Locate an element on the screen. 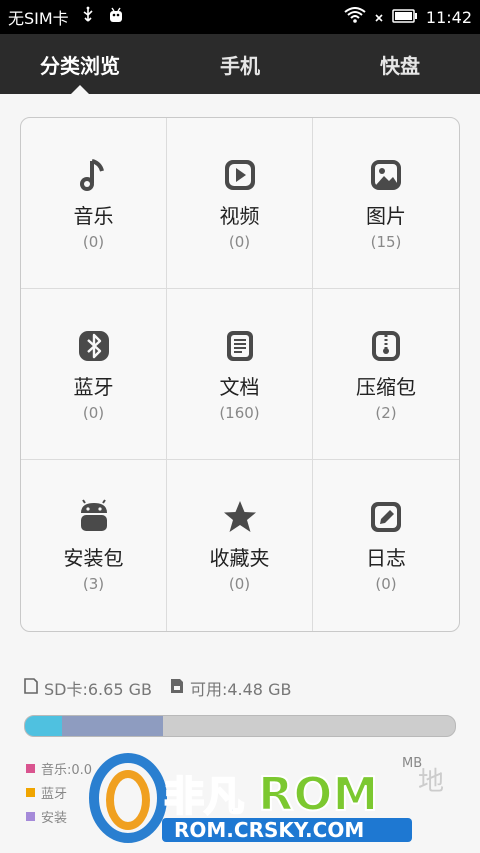 The image size is (480, 853). battery-icon is located at coordinates (405, 17).